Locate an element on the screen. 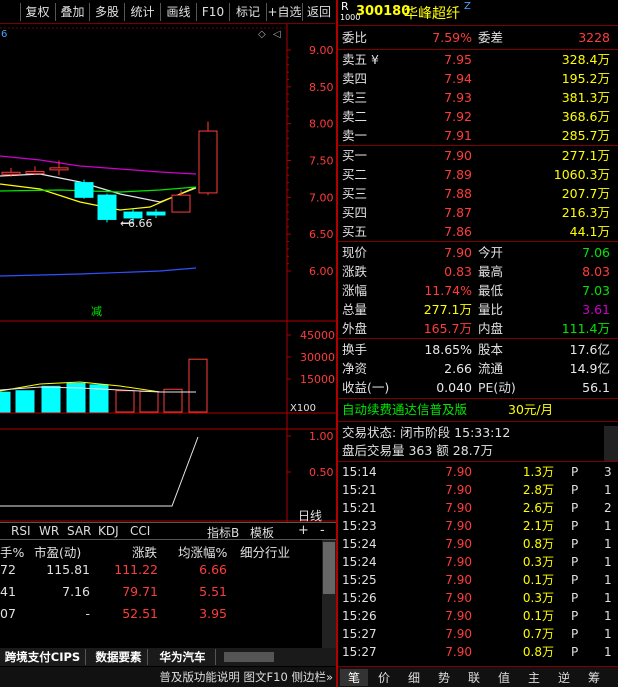 The height and width of the screenshot is (687, 618). table-row: 41 7.16 79.71 5.51 is located at coordinates (160, 594).